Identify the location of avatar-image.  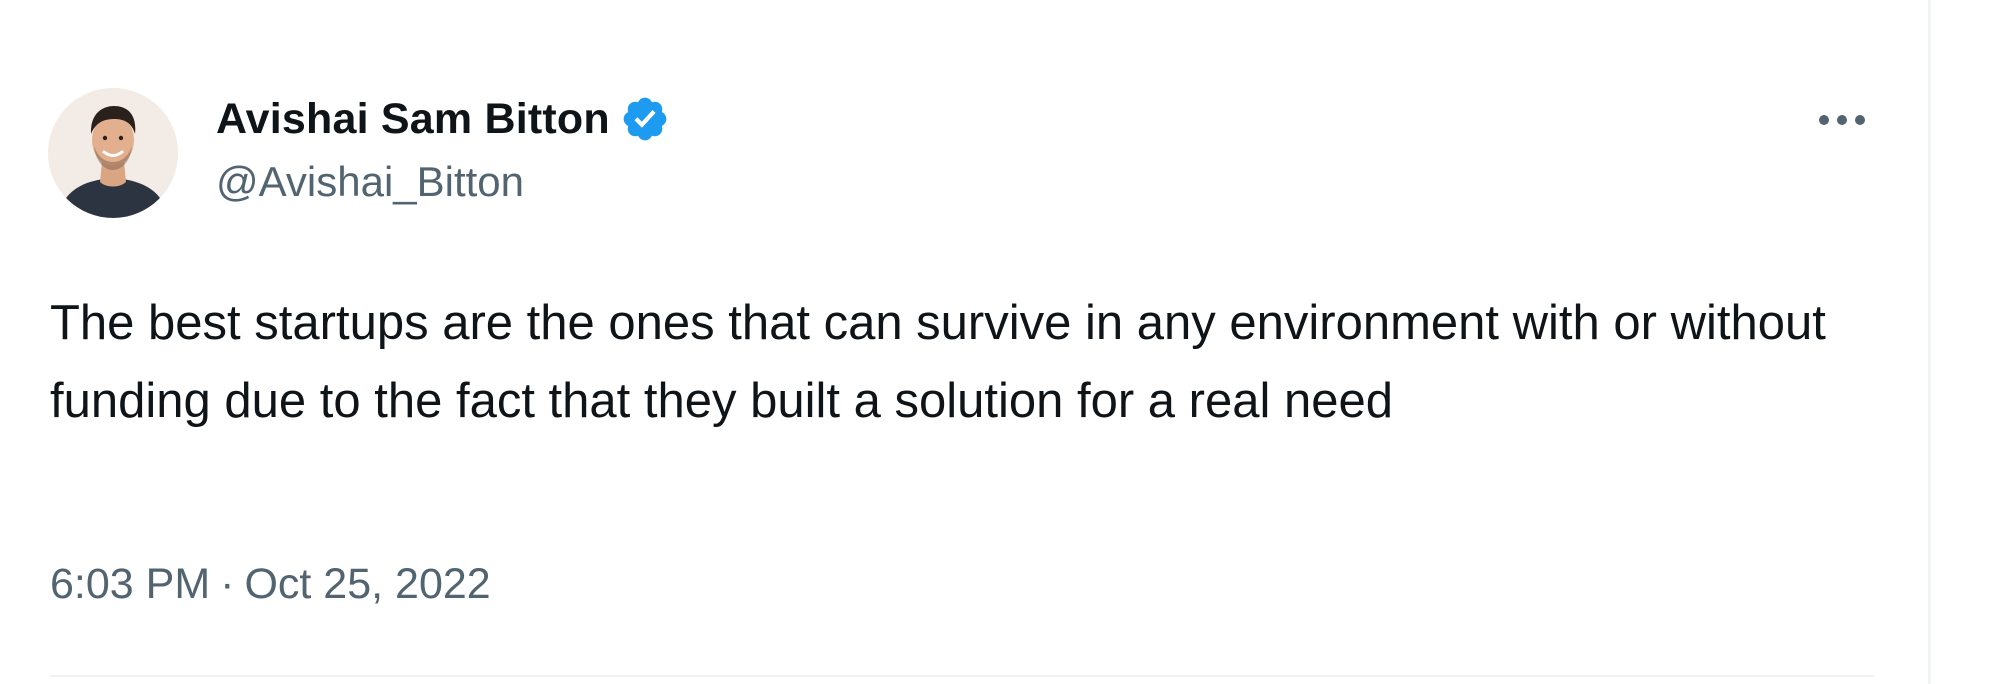
(113, 153).